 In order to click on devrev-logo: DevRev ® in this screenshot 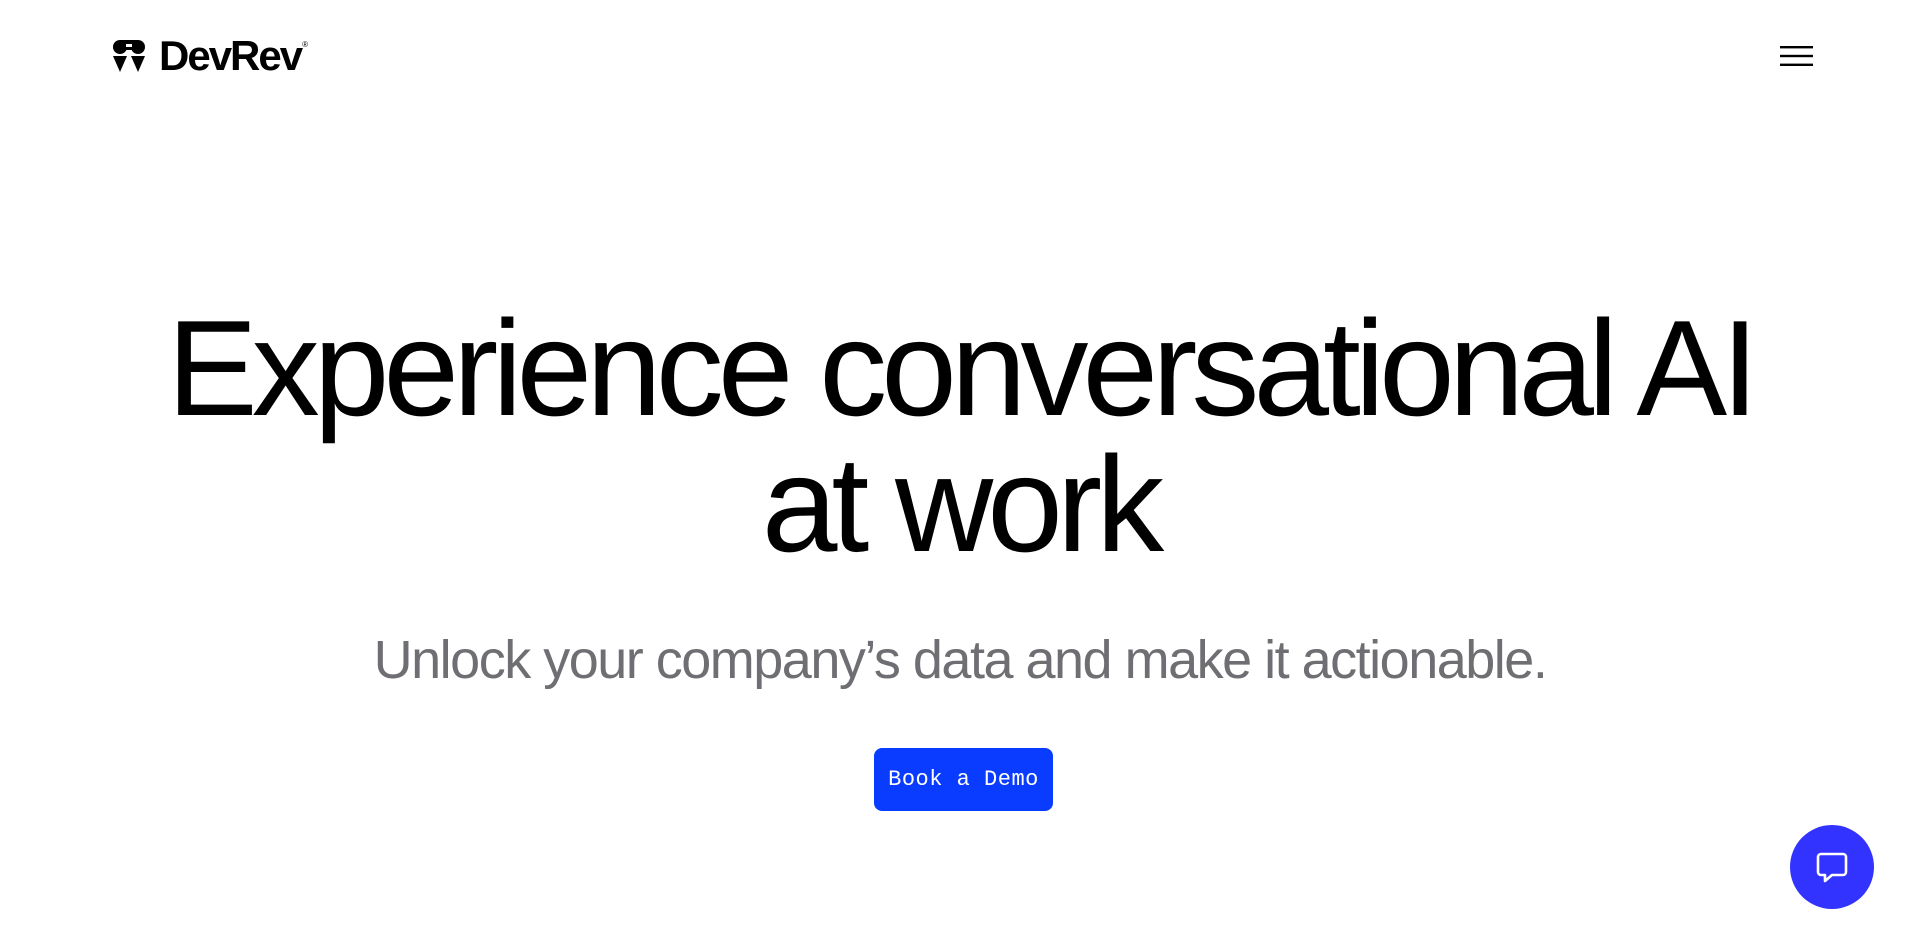, I will do `click(210, 55)`.